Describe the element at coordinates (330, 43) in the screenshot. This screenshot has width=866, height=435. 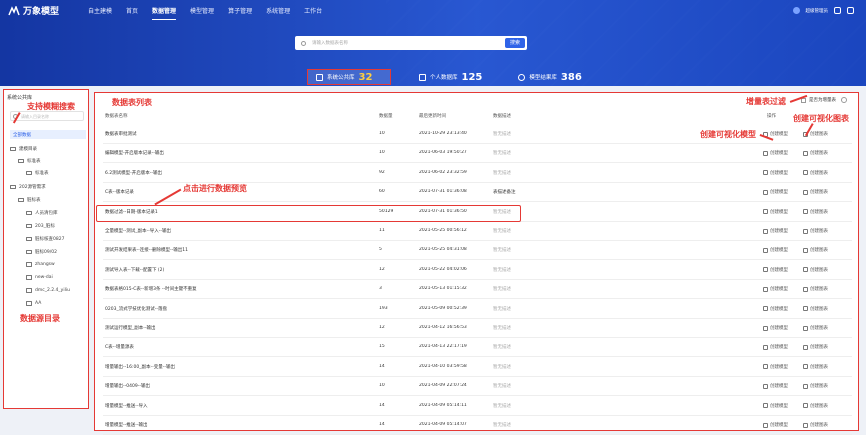
I see `search-input: 请输入数据表名称` at that location.